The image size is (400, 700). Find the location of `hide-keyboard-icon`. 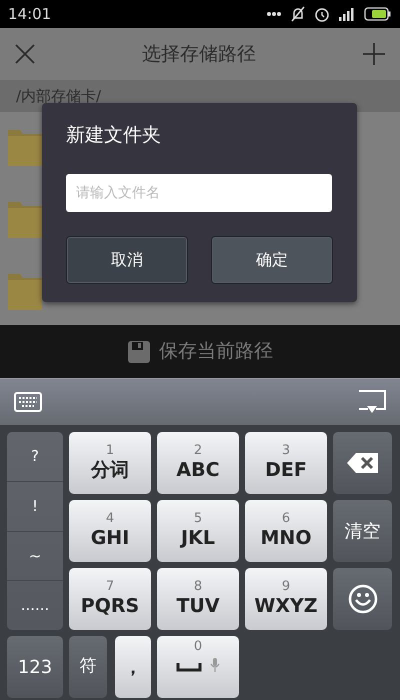

hide-keyboard-icon is located at coordinates (372, 402).